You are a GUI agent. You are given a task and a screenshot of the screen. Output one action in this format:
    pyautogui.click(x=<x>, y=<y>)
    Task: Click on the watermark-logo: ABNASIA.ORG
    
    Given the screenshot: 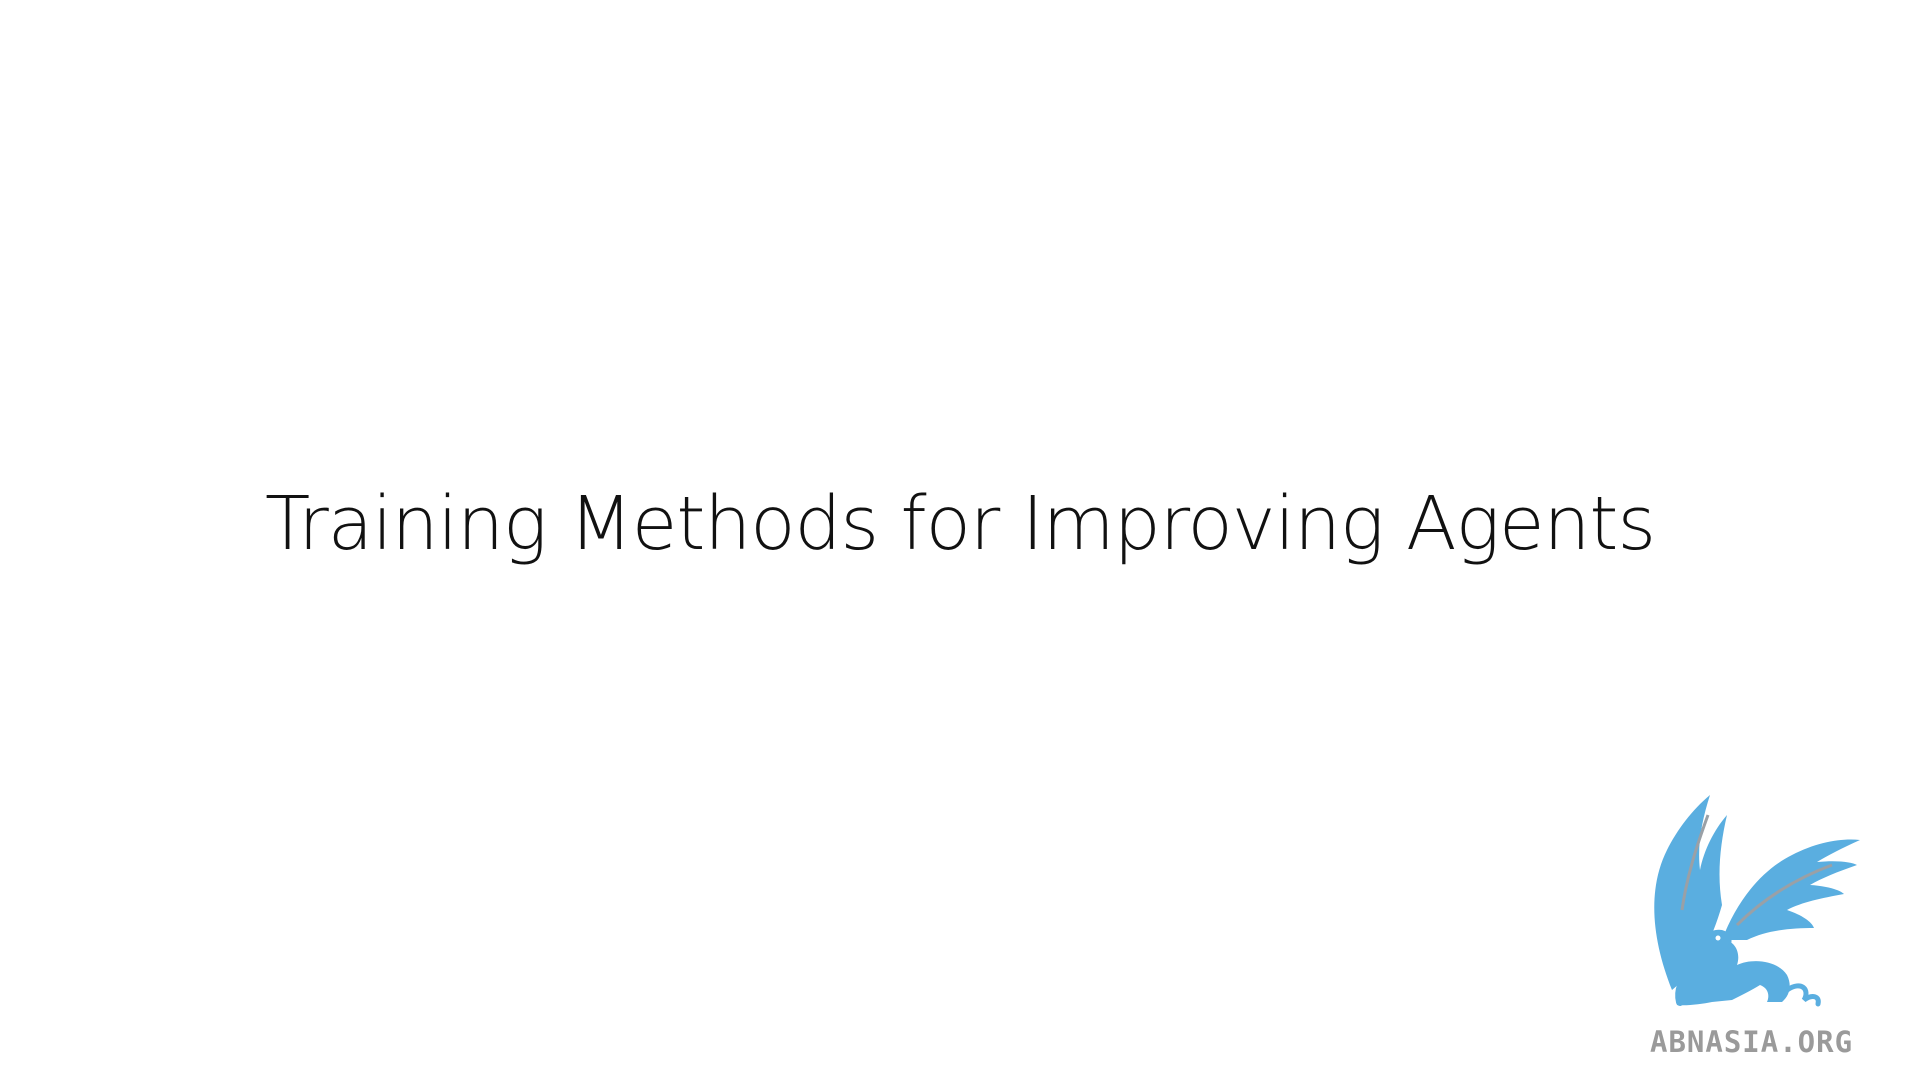 What is the action you would take?
    pyautogui.click(x=1781, y=935)
    